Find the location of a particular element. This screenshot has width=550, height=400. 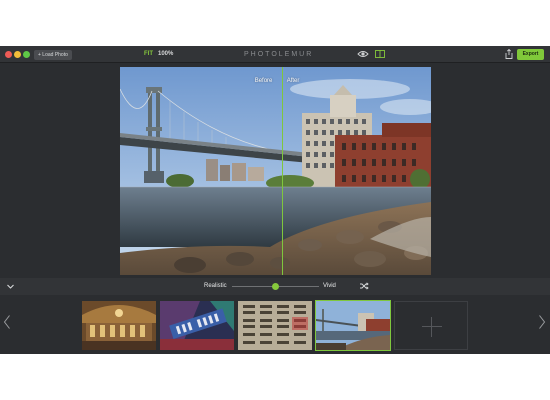

load-photo-button: + Load Photo is located at coordinates (53, 55).